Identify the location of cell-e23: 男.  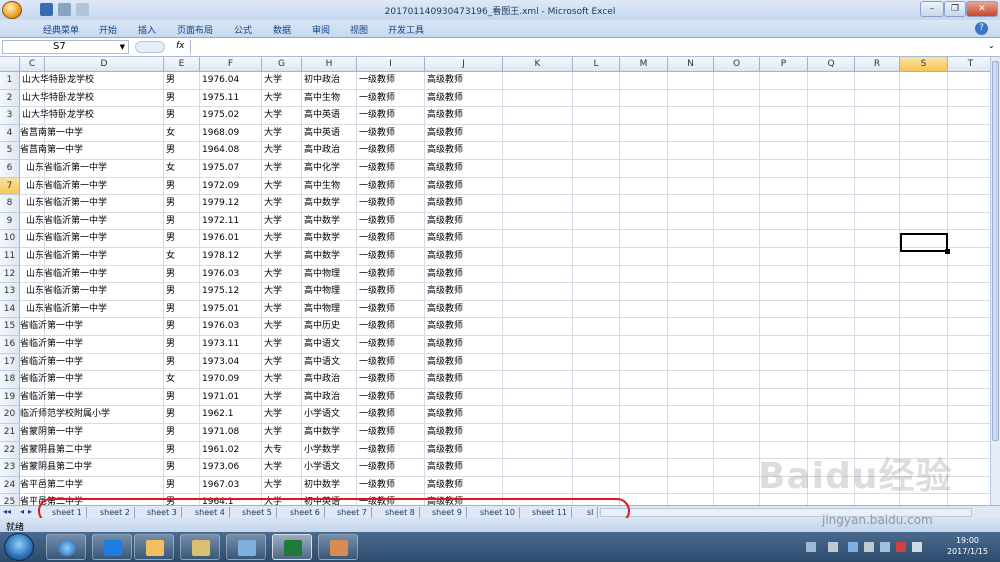
(182, 467).